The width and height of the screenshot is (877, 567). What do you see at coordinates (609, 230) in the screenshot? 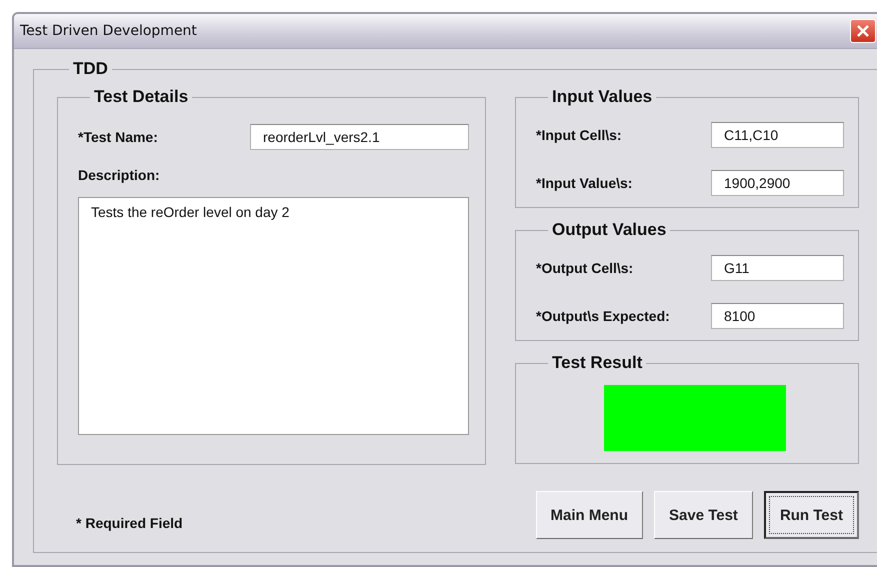
I see `group-title: Output Values` at bounding box center [609, 230].